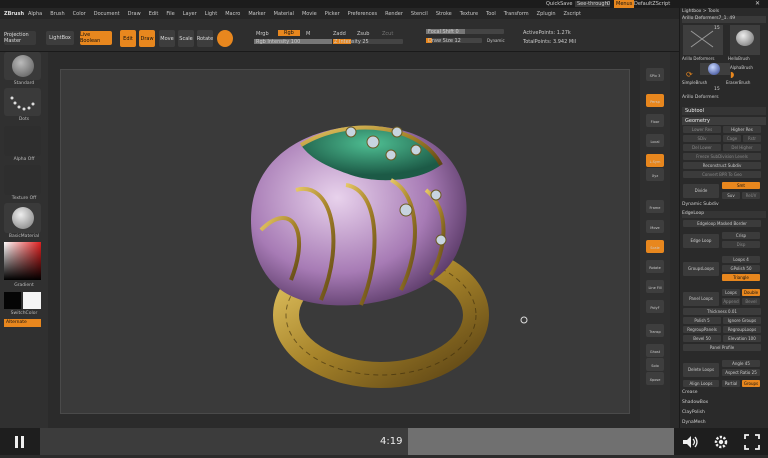 The height and width of the screenshot is (458, 768). I want to click on reuv-button: ReUV, so click(751, 195).